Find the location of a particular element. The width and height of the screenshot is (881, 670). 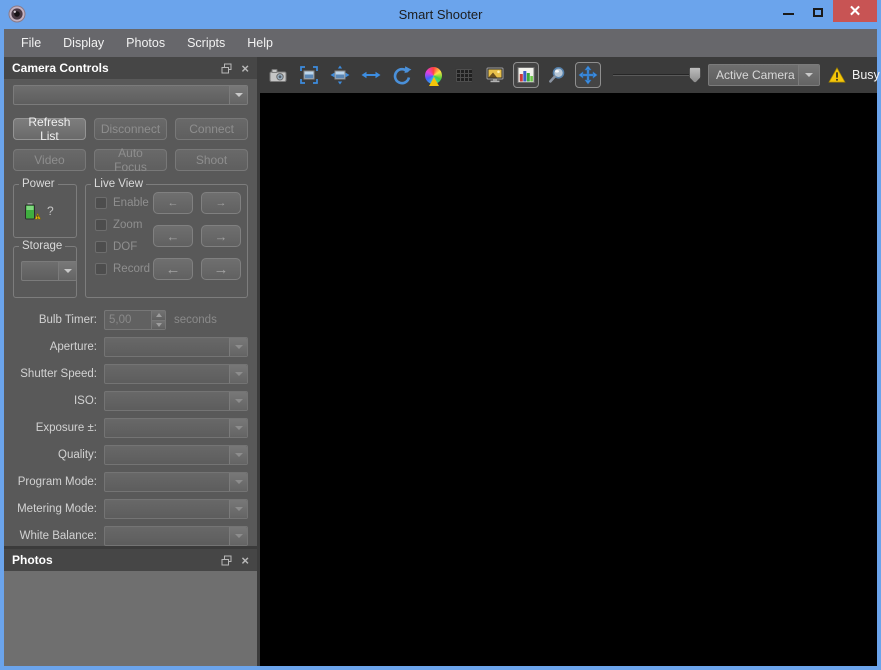

active-camera-select: Active Camera is located at coordinates (764, 75).